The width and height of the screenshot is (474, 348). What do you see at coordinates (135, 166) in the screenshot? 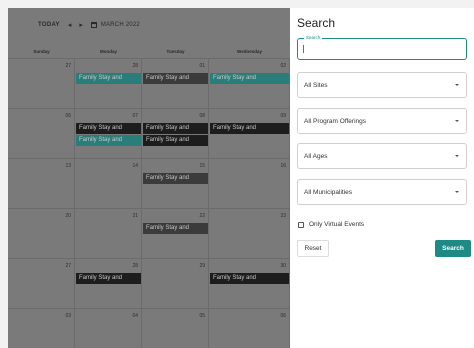
I see `day-number: 14` at bounding box center [135, 166].